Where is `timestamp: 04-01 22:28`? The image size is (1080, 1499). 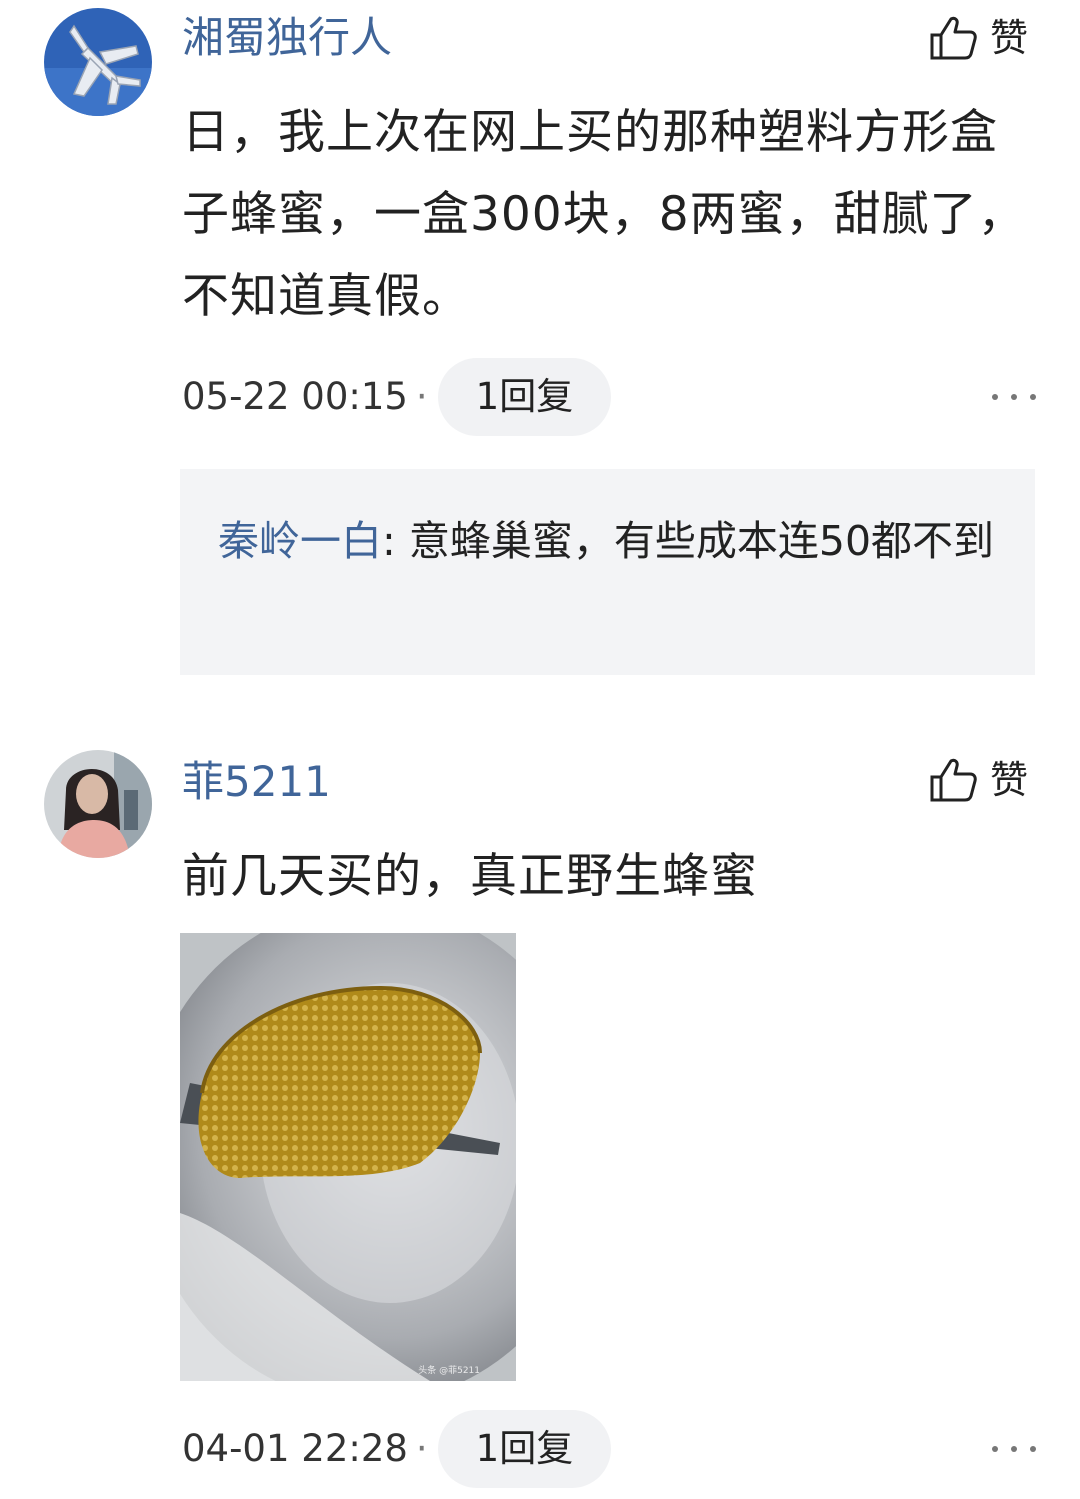
timestamp: 04-01 22:28 is located at coordinates (295, 1448).